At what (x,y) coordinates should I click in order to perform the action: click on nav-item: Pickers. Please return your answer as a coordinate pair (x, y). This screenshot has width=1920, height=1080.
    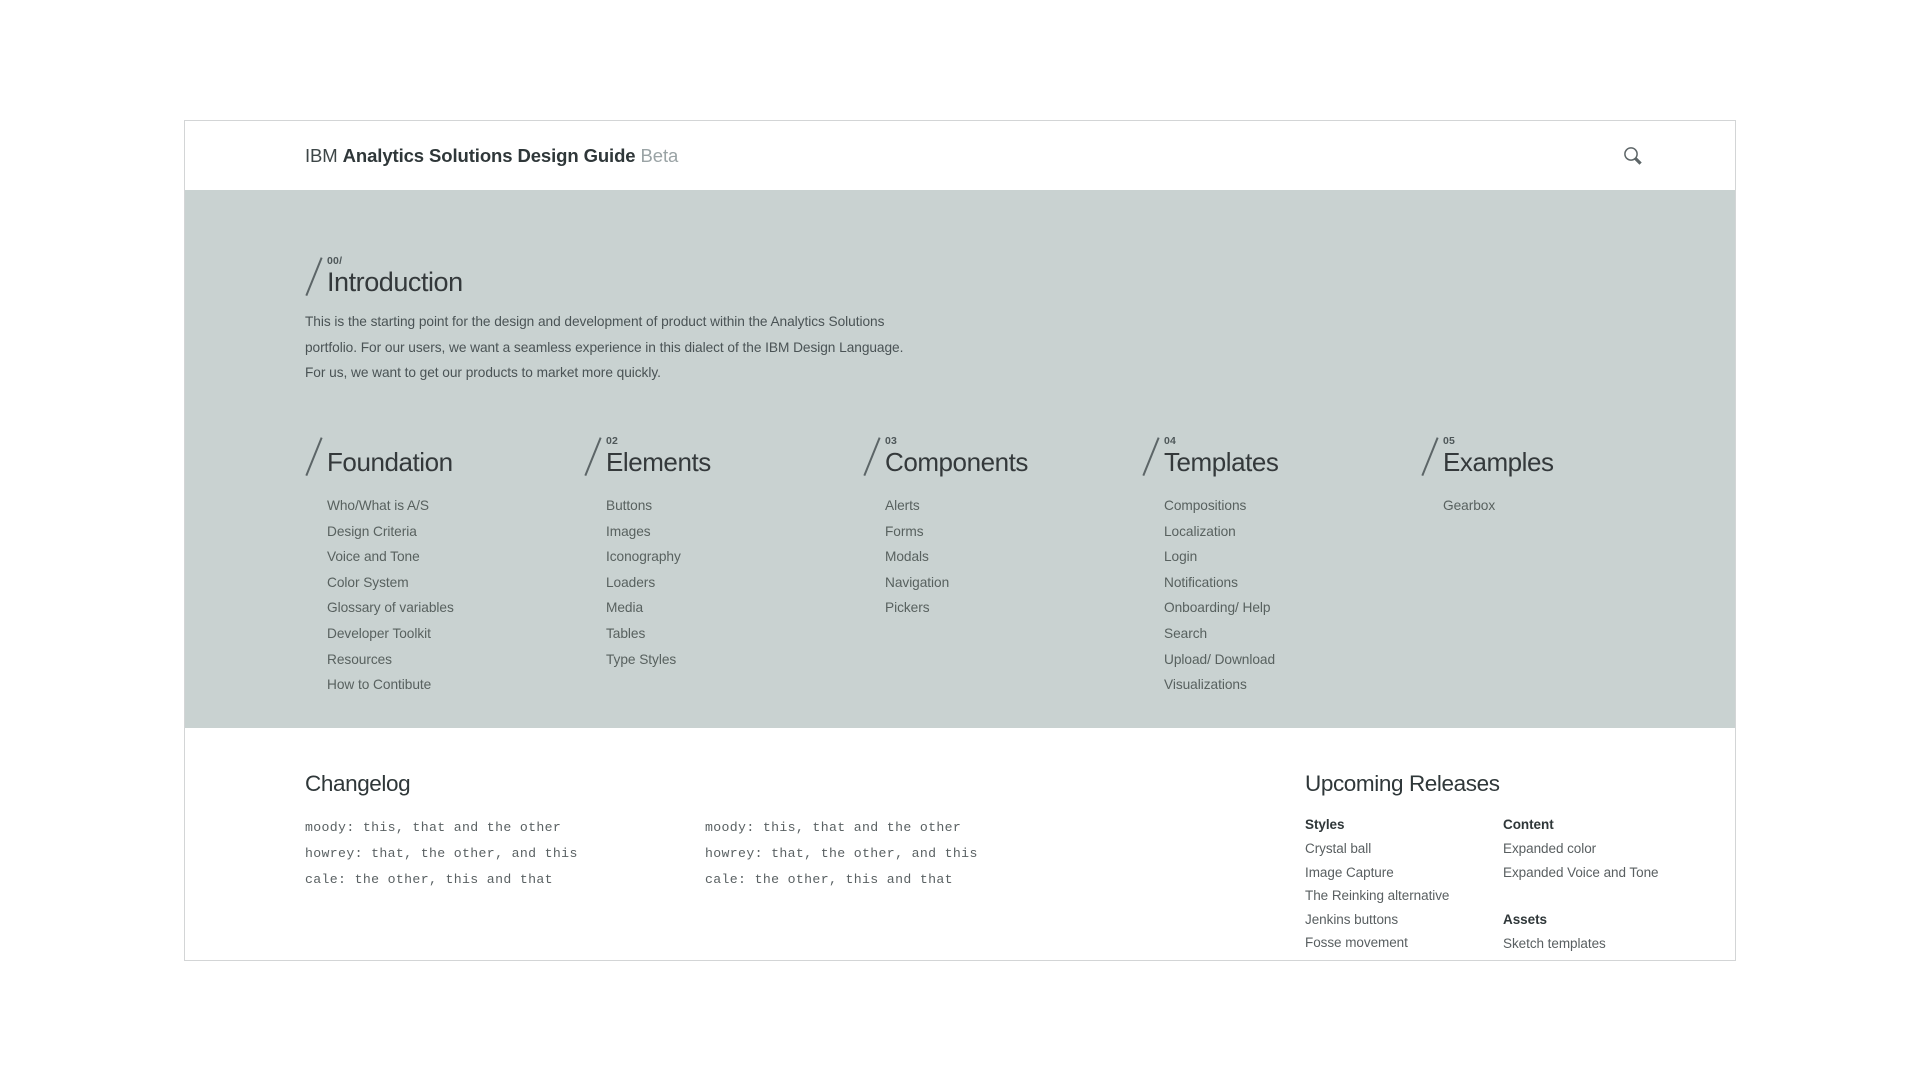
    Looking at the image, I should click on (1002, 608).